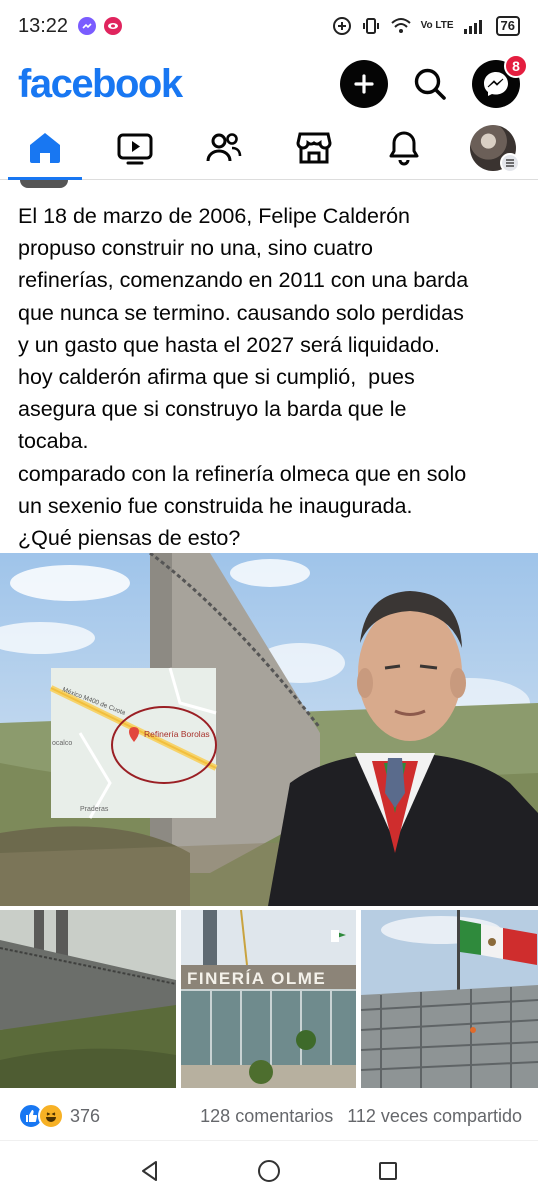 The height and width of the screenshot is (1200, 538). Describe the element at coordinates (269, 26) in the screenshot. I see `status-bar: 13:22 Vo LTE 76` at that location.